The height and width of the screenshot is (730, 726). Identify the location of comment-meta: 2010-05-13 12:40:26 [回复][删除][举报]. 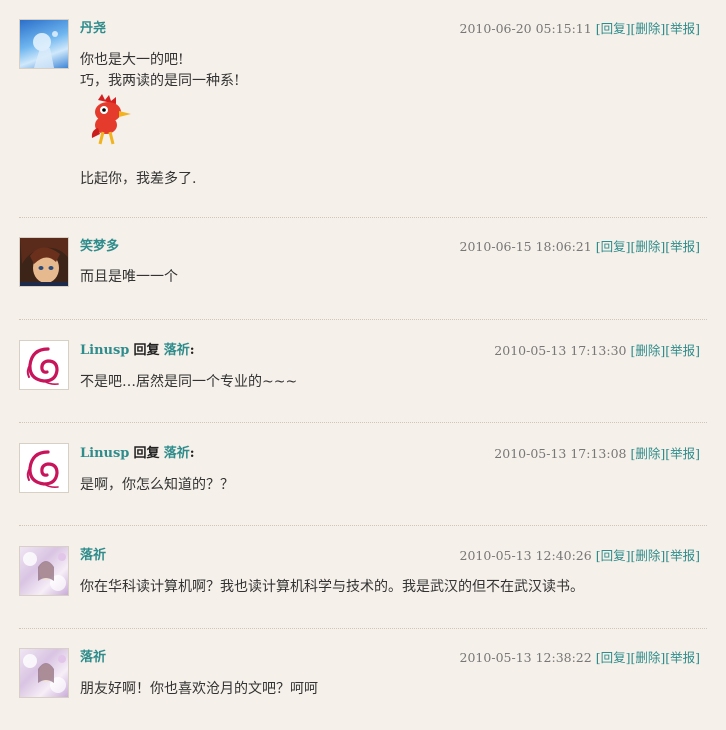
(580, 556).